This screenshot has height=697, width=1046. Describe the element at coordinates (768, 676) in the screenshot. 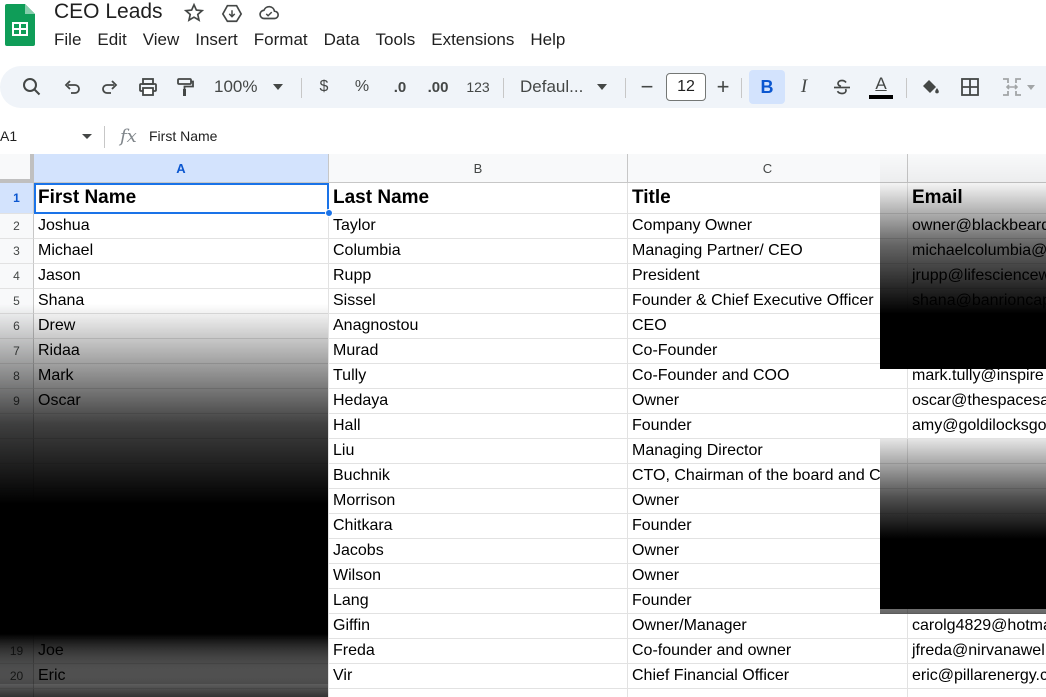

I see `table-cell-c: Chief Financial Officer` at that location.